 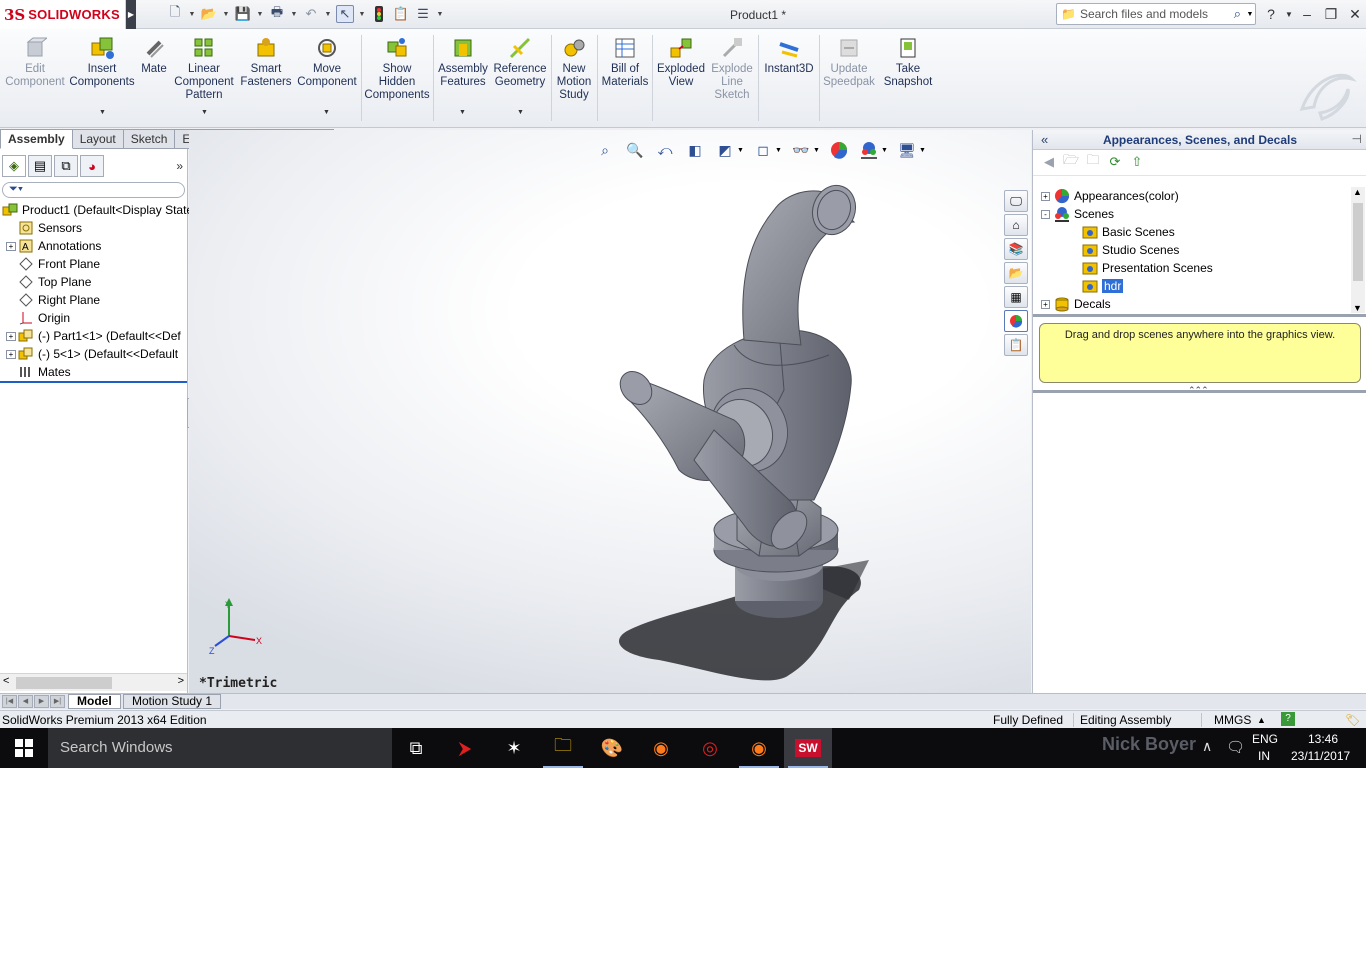 What do you see at coordinates (172, 701) in the screenshot?
I see `tab-motion-study-1: Motion Study 1` at bounding box center [172, 701].